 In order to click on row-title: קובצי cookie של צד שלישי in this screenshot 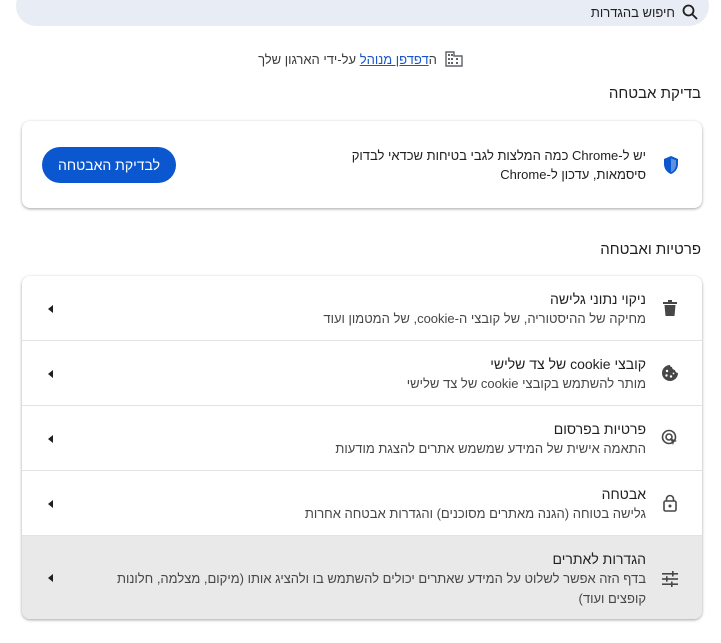, I will do `click(568, 364)`.